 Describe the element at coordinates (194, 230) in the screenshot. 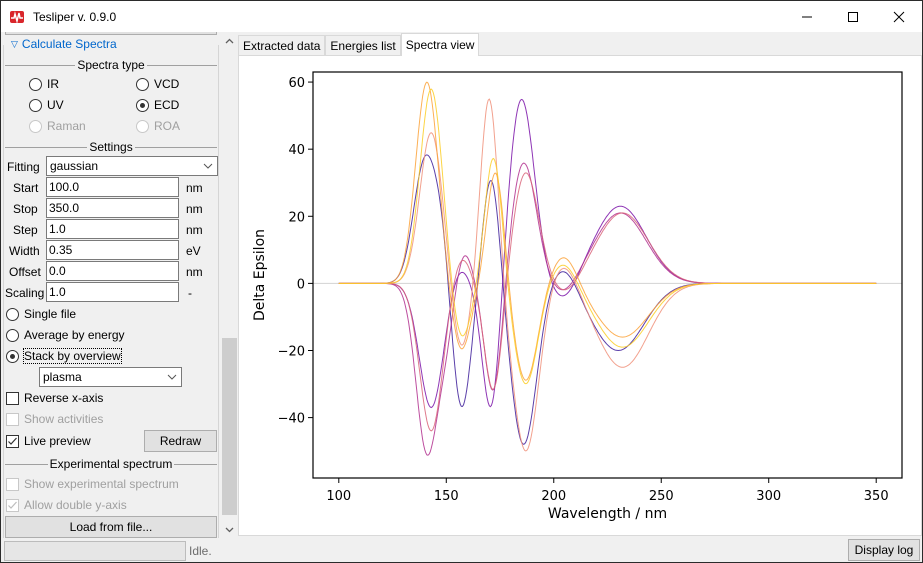

I see `step-unit: nm` at that location.